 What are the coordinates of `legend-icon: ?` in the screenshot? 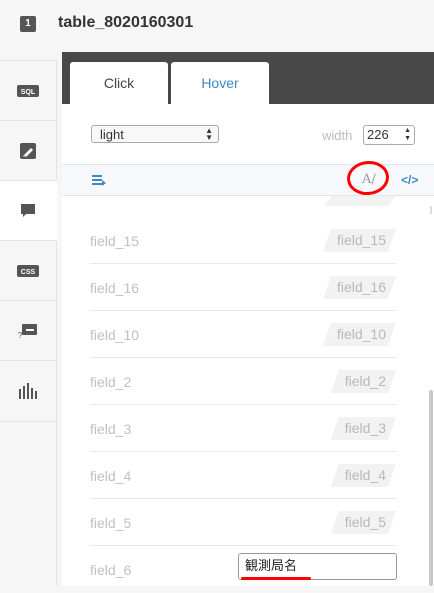 It's located at (28, 331).